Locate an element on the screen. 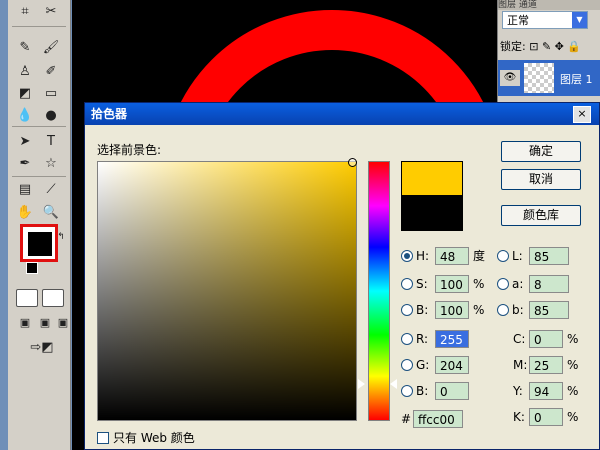 This screenshot has width=600, height=450. checkbox-icon is located at coordinates (103, 437).